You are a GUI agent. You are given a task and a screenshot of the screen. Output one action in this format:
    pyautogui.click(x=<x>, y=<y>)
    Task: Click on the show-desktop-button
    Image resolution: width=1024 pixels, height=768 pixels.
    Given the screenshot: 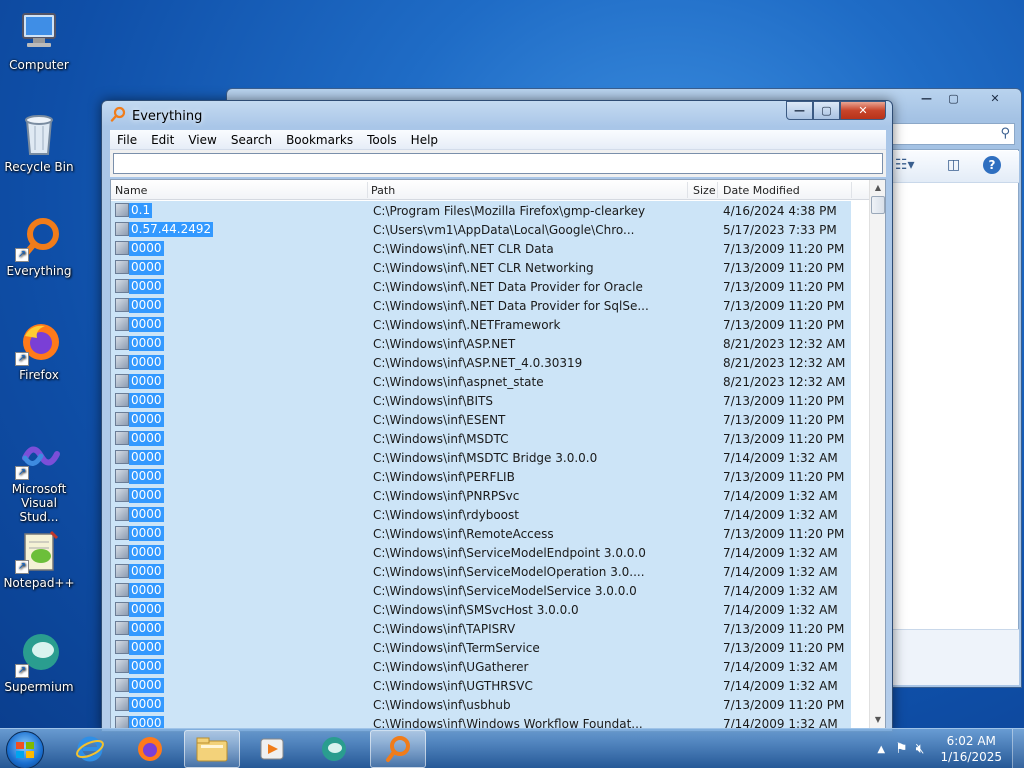 What is the action you would take?
    pyautogui.click(x=1018, y=748)
    